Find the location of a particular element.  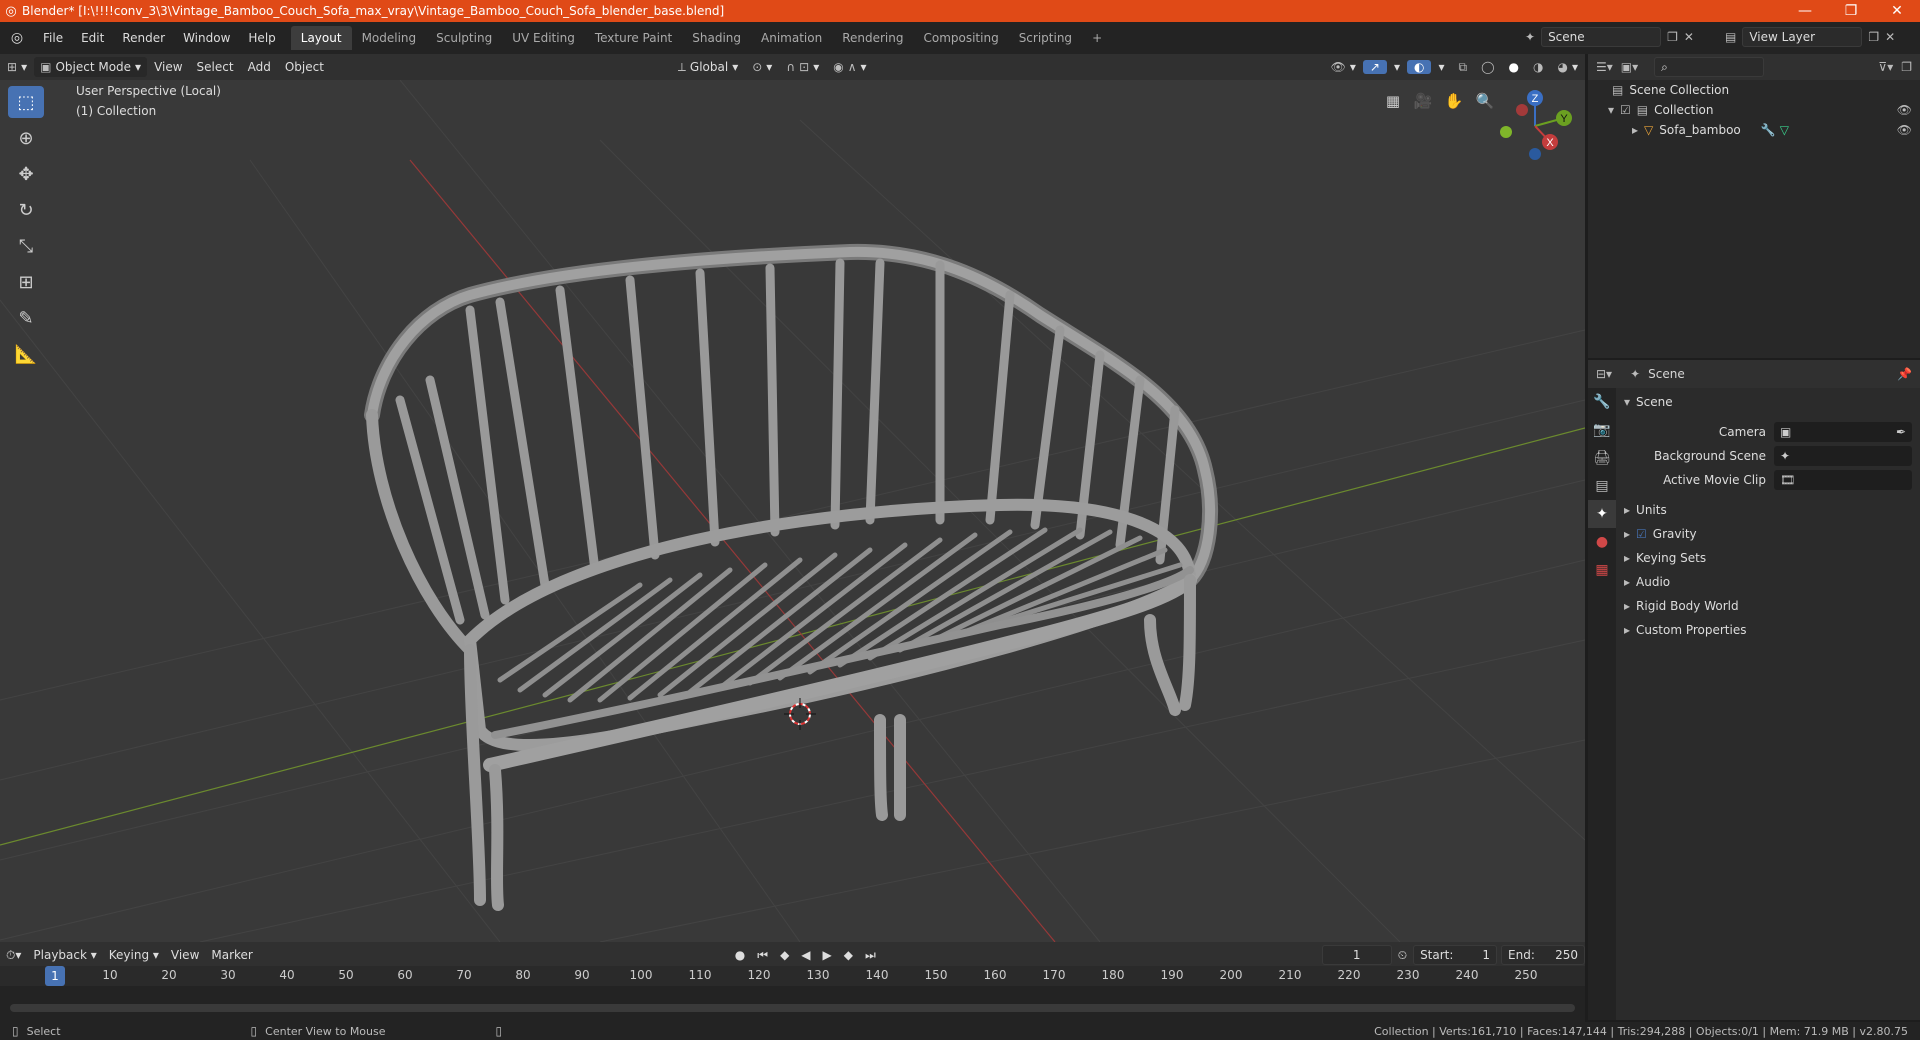

expand-arrow-icon: ▸ is located at coordinates (1635, 130).